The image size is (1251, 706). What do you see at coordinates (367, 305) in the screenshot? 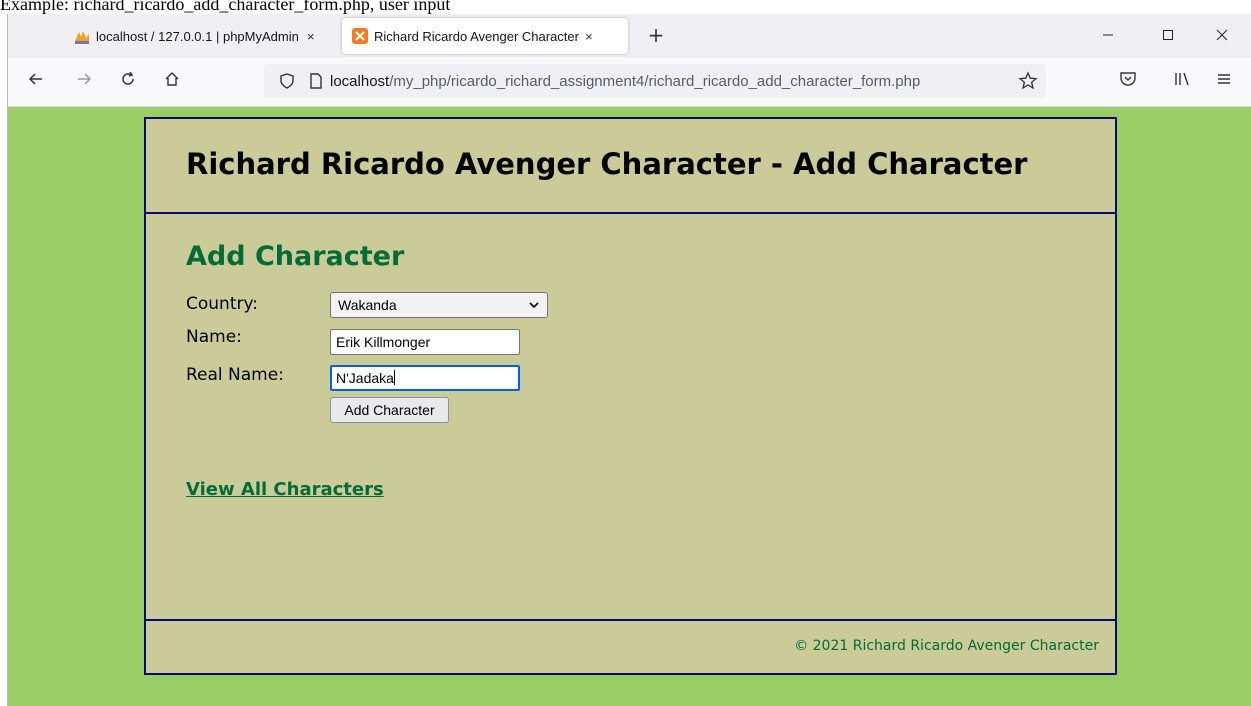
I see `country-select-value: Wakanda` at bounding box center [367, 305].